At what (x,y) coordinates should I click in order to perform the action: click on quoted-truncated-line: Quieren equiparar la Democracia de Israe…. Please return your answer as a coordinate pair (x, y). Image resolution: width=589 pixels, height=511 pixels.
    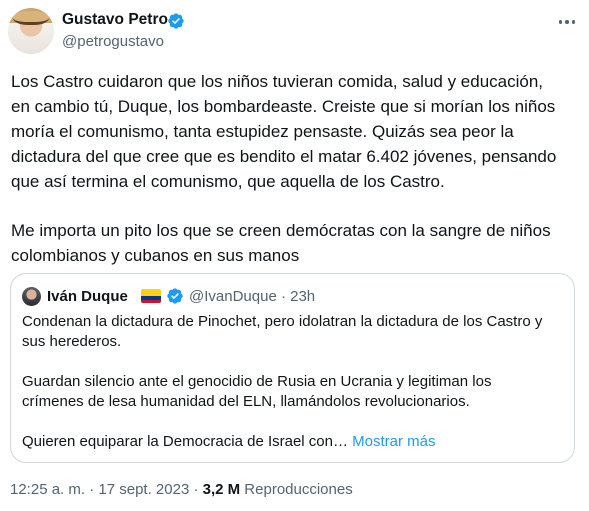
    Looking at the image, I should click on (185, 441).